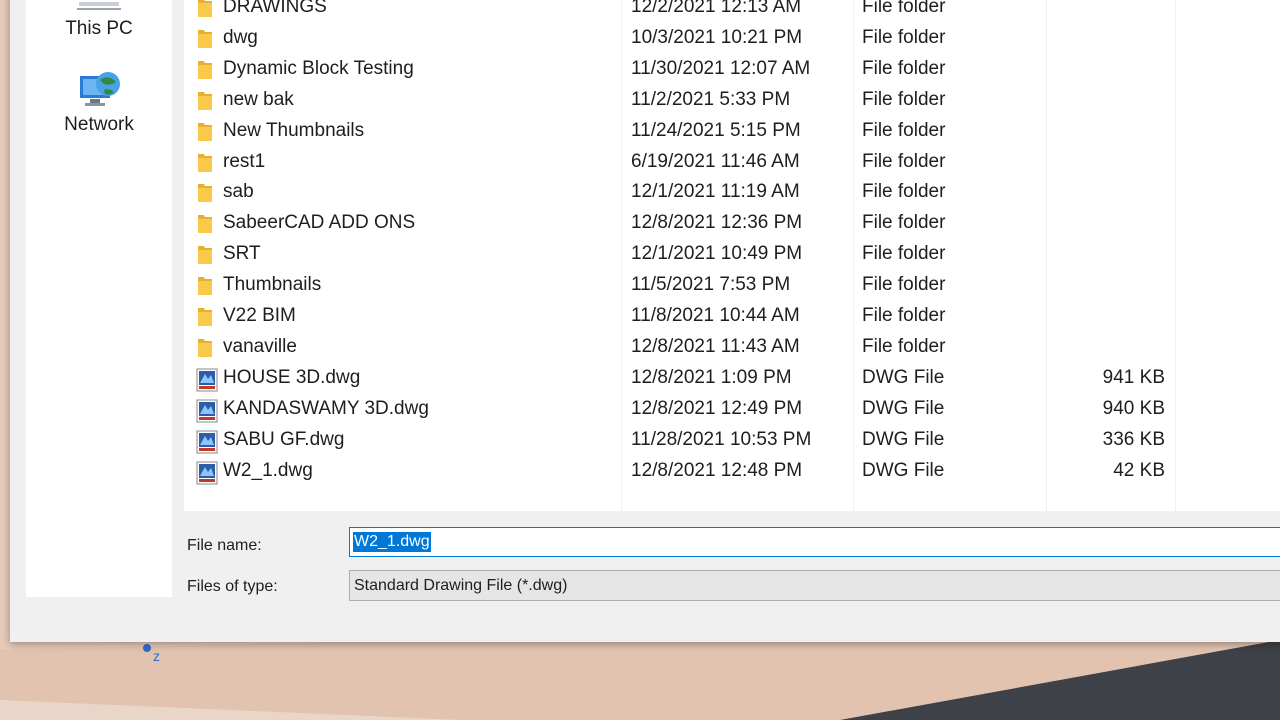 Image resolution: width=1280 pixels, height=720 pixels. What do you see at coordinates (1133, 439) in the screenshot?
I see `file-size-cell: 336 KB` at bounding box center [1133, 439].